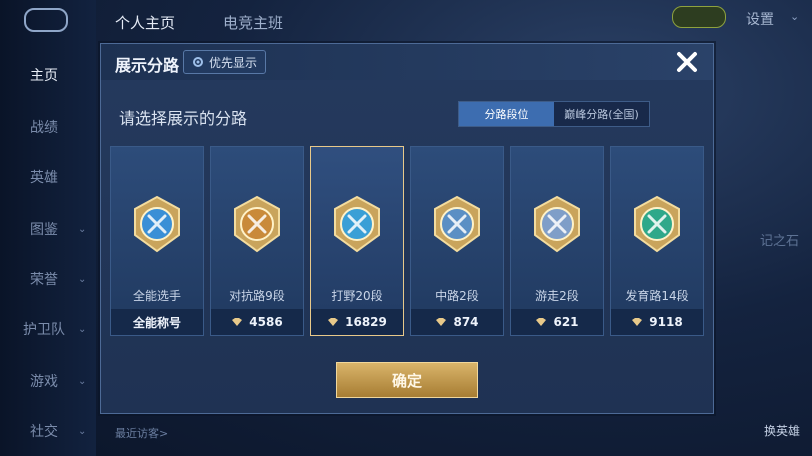  I want to click on lane-score: 4586, so click(257, 322).